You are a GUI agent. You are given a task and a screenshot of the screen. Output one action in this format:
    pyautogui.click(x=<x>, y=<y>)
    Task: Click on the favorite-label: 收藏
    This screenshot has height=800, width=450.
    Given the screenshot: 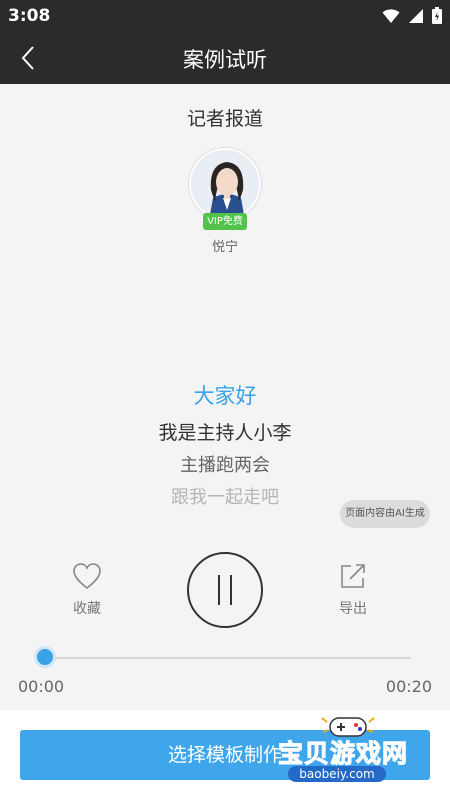 What is the action you would take?
    pyautogui.click(x=87, y=609)
    